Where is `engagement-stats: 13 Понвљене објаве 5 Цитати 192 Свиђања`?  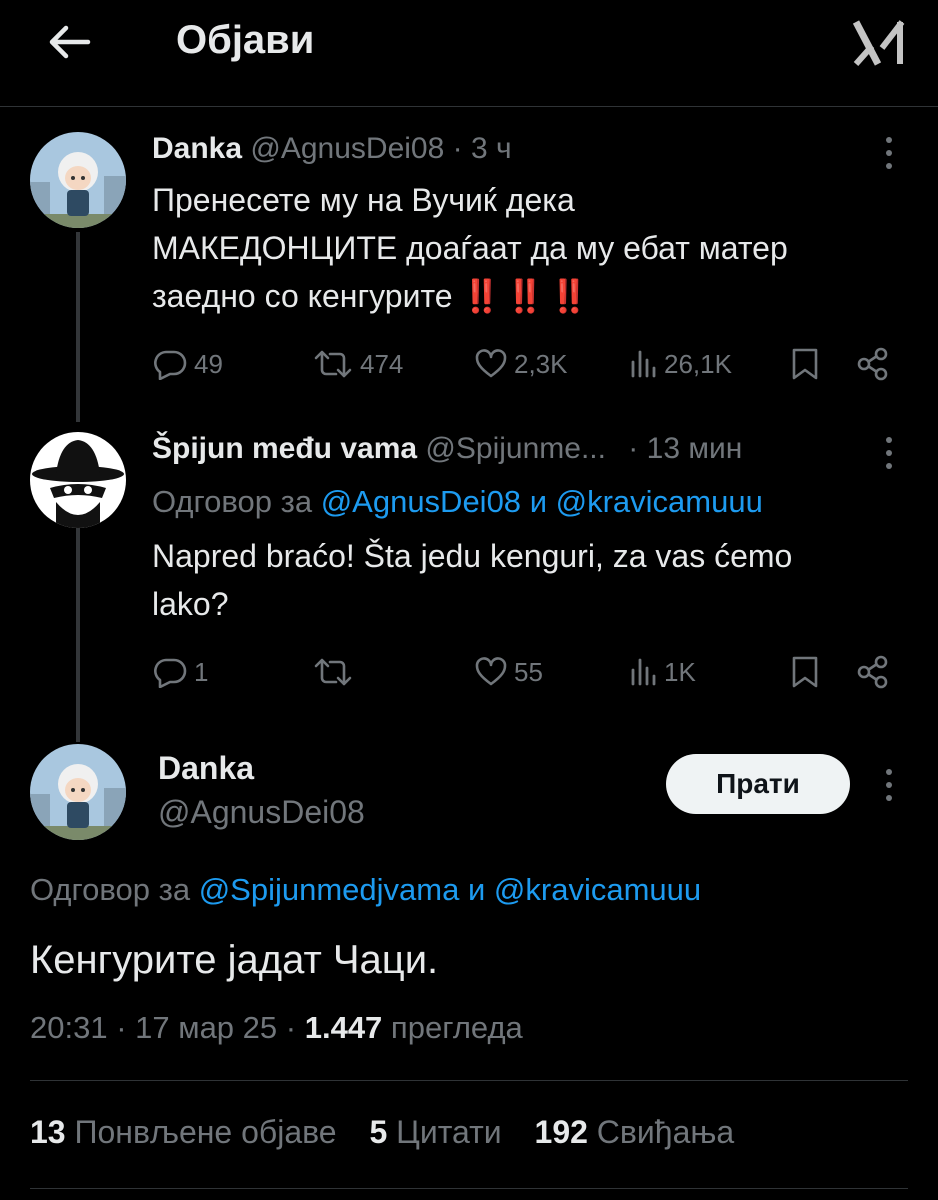
engagement-stats: 13 Понвљене објаве 5 Цитати 192 Свиђања is located at coordinates (382, 1132).